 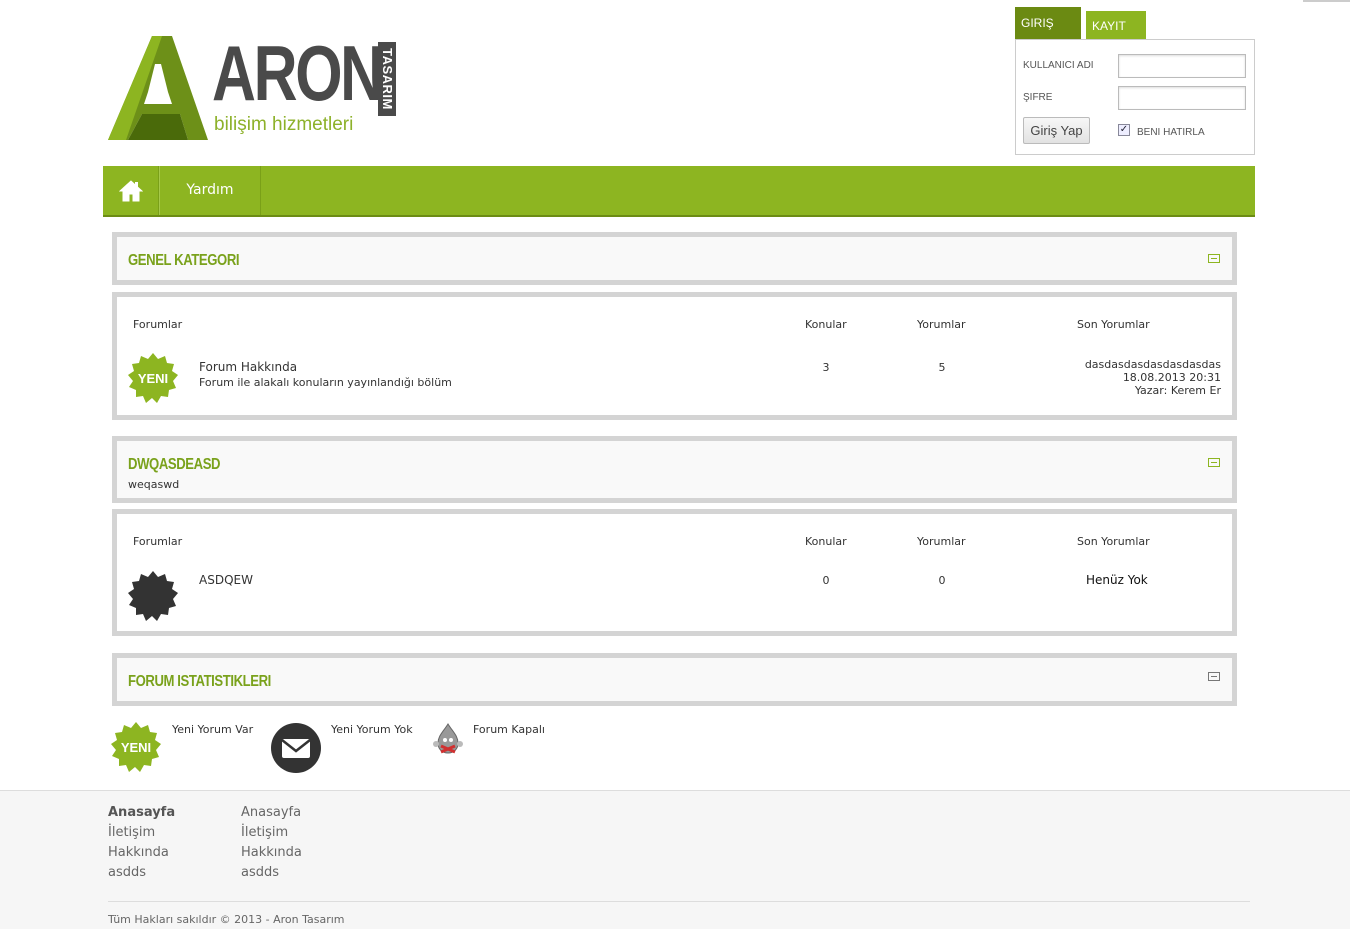 What do you see at coordinates (1124, 130) in the screenshot?
I see `remember-checkbox: ✓` at bounding box center [1124, 130].